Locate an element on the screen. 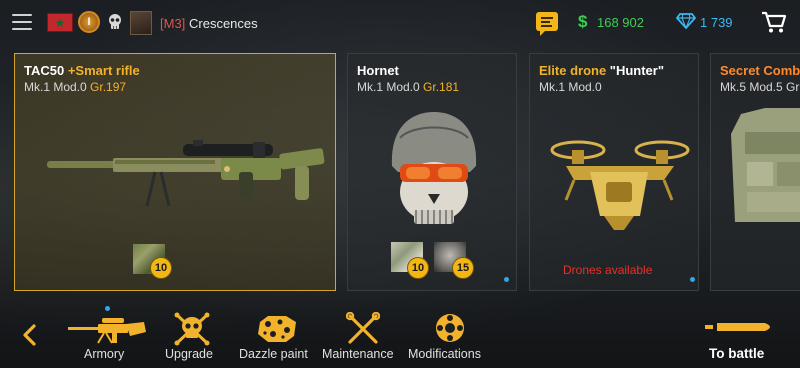 The width and height of the screenshot is (800, 368). chat-icon is located at coordinates (547, 24).